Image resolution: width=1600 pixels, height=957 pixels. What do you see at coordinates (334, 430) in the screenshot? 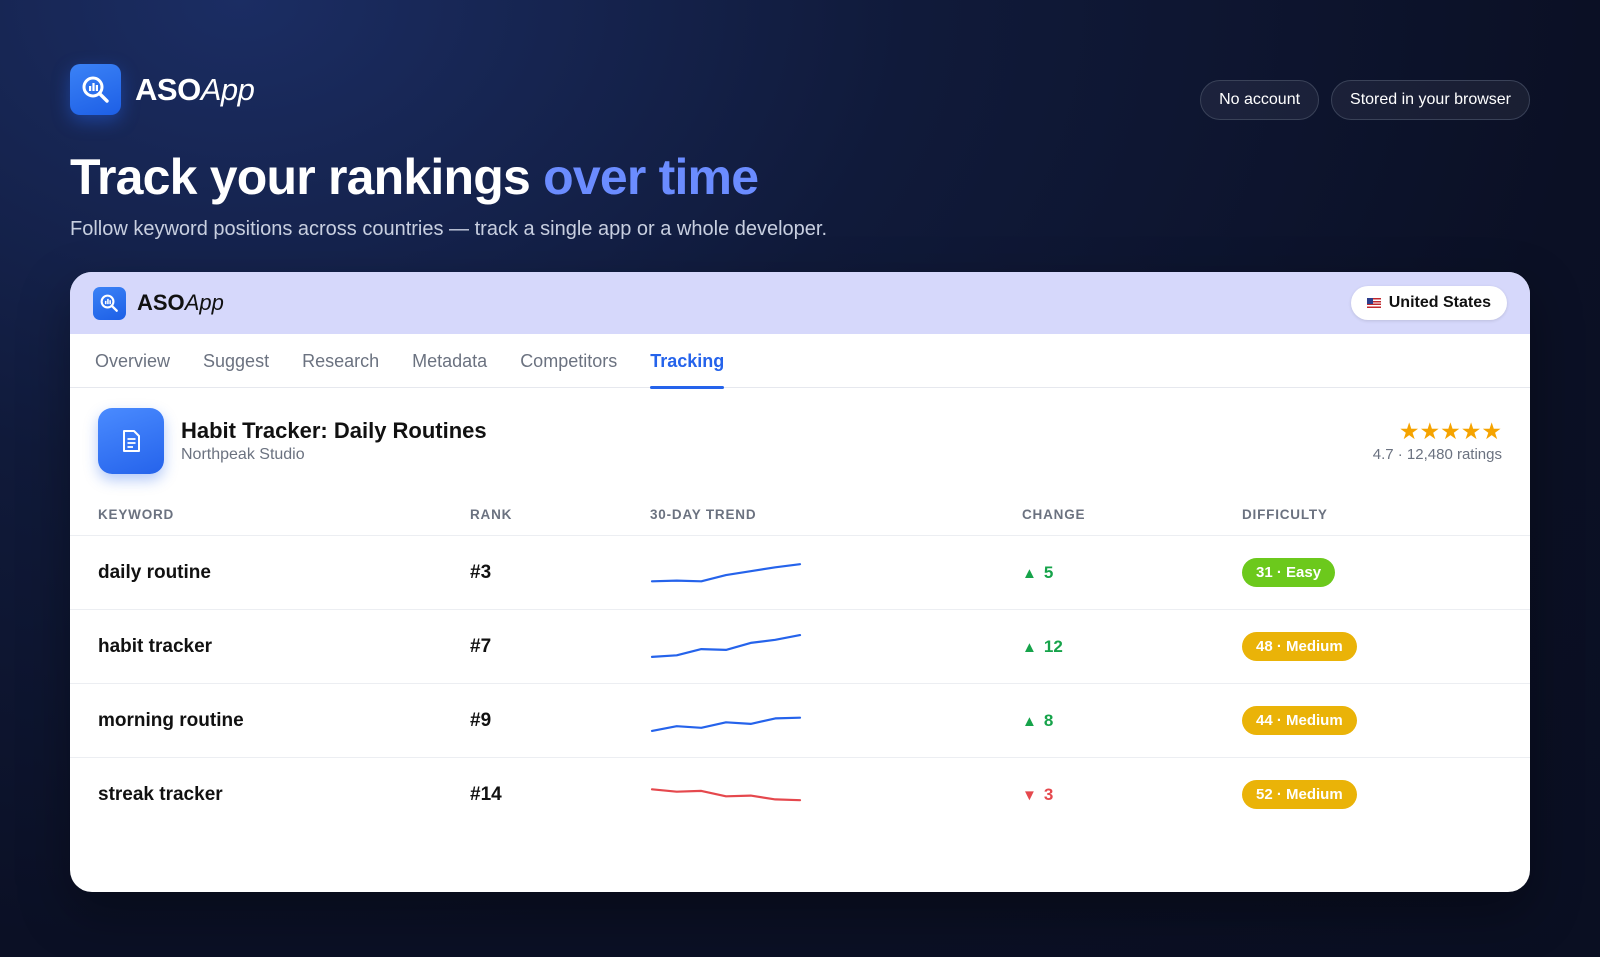
I see `app-title: Habit Tracker: Daily Routines` at bounding box center [334, 430].